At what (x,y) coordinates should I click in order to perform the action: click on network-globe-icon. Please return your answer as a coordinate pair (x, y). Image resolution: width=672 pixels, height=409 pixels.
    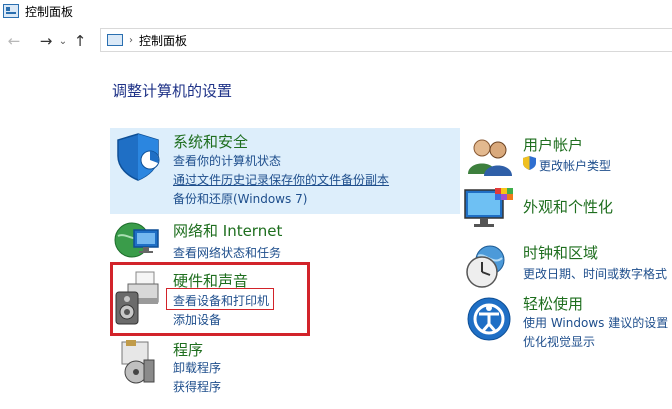
    Looking at the image, I should click on (136, 240).